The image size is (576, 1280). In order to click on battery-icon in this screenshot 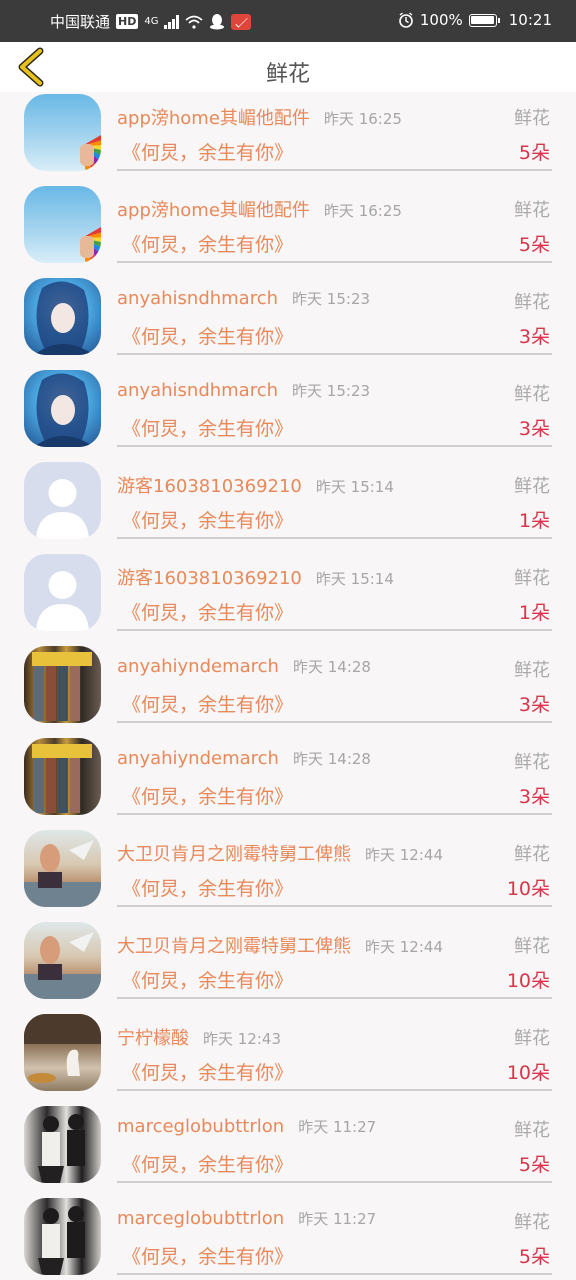, I will do `click(484, 20)`.